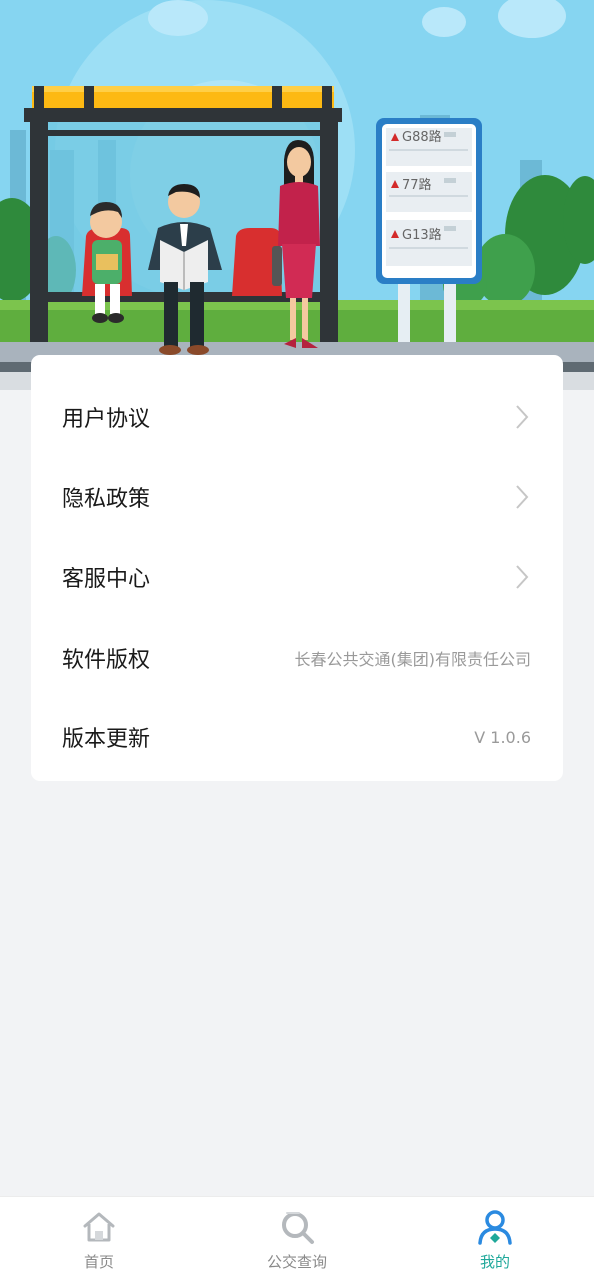 The image size is (594, 1280). What do you see at coordinates (98, 1262) in the screenshot?
I see `tab-home-label: 首页` at bounding box center [98, 1262].